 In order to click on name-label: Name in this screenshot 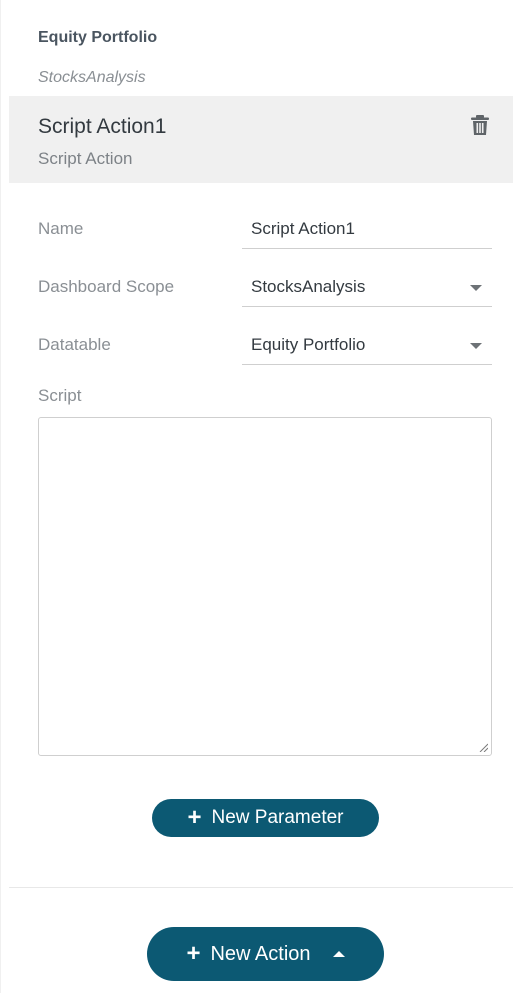, I will do `click(61, 228)`.